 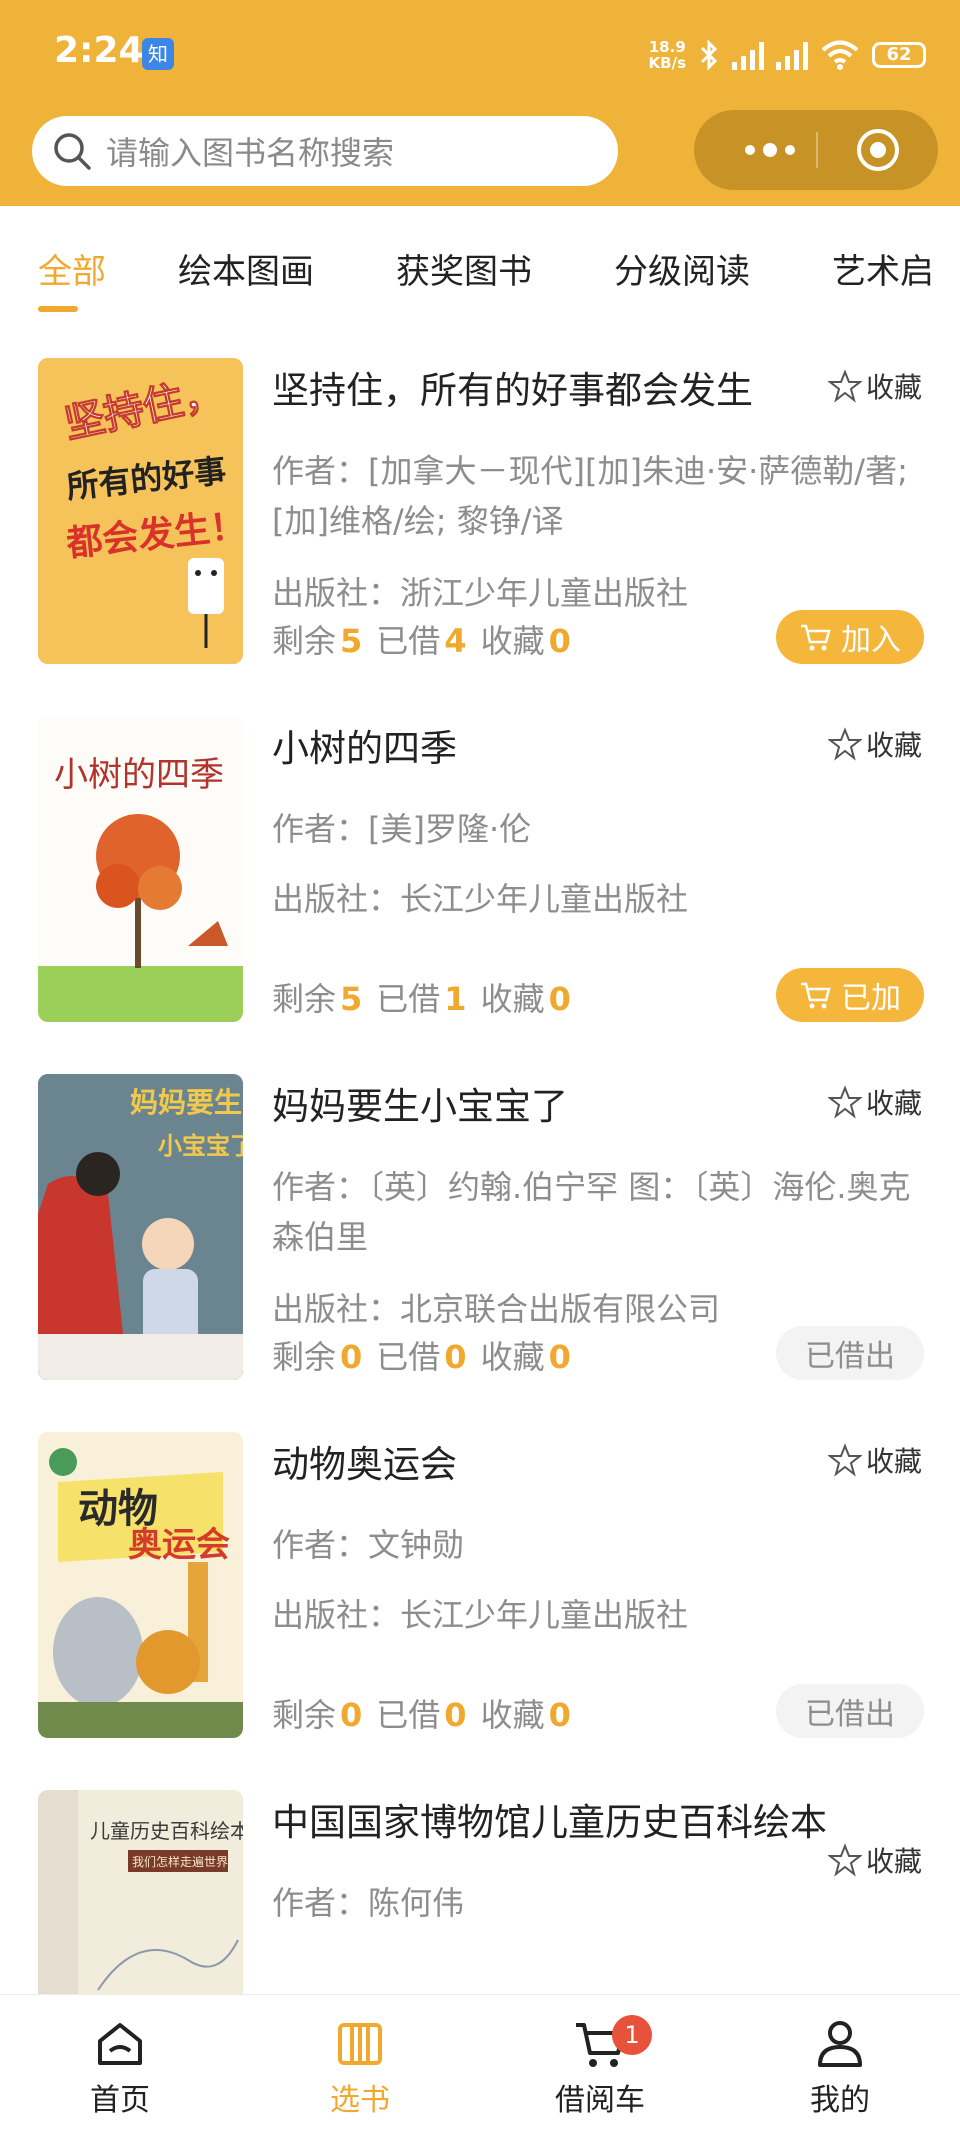 I want to click on tab-art: 艺术启, so click(x=883, y=268).